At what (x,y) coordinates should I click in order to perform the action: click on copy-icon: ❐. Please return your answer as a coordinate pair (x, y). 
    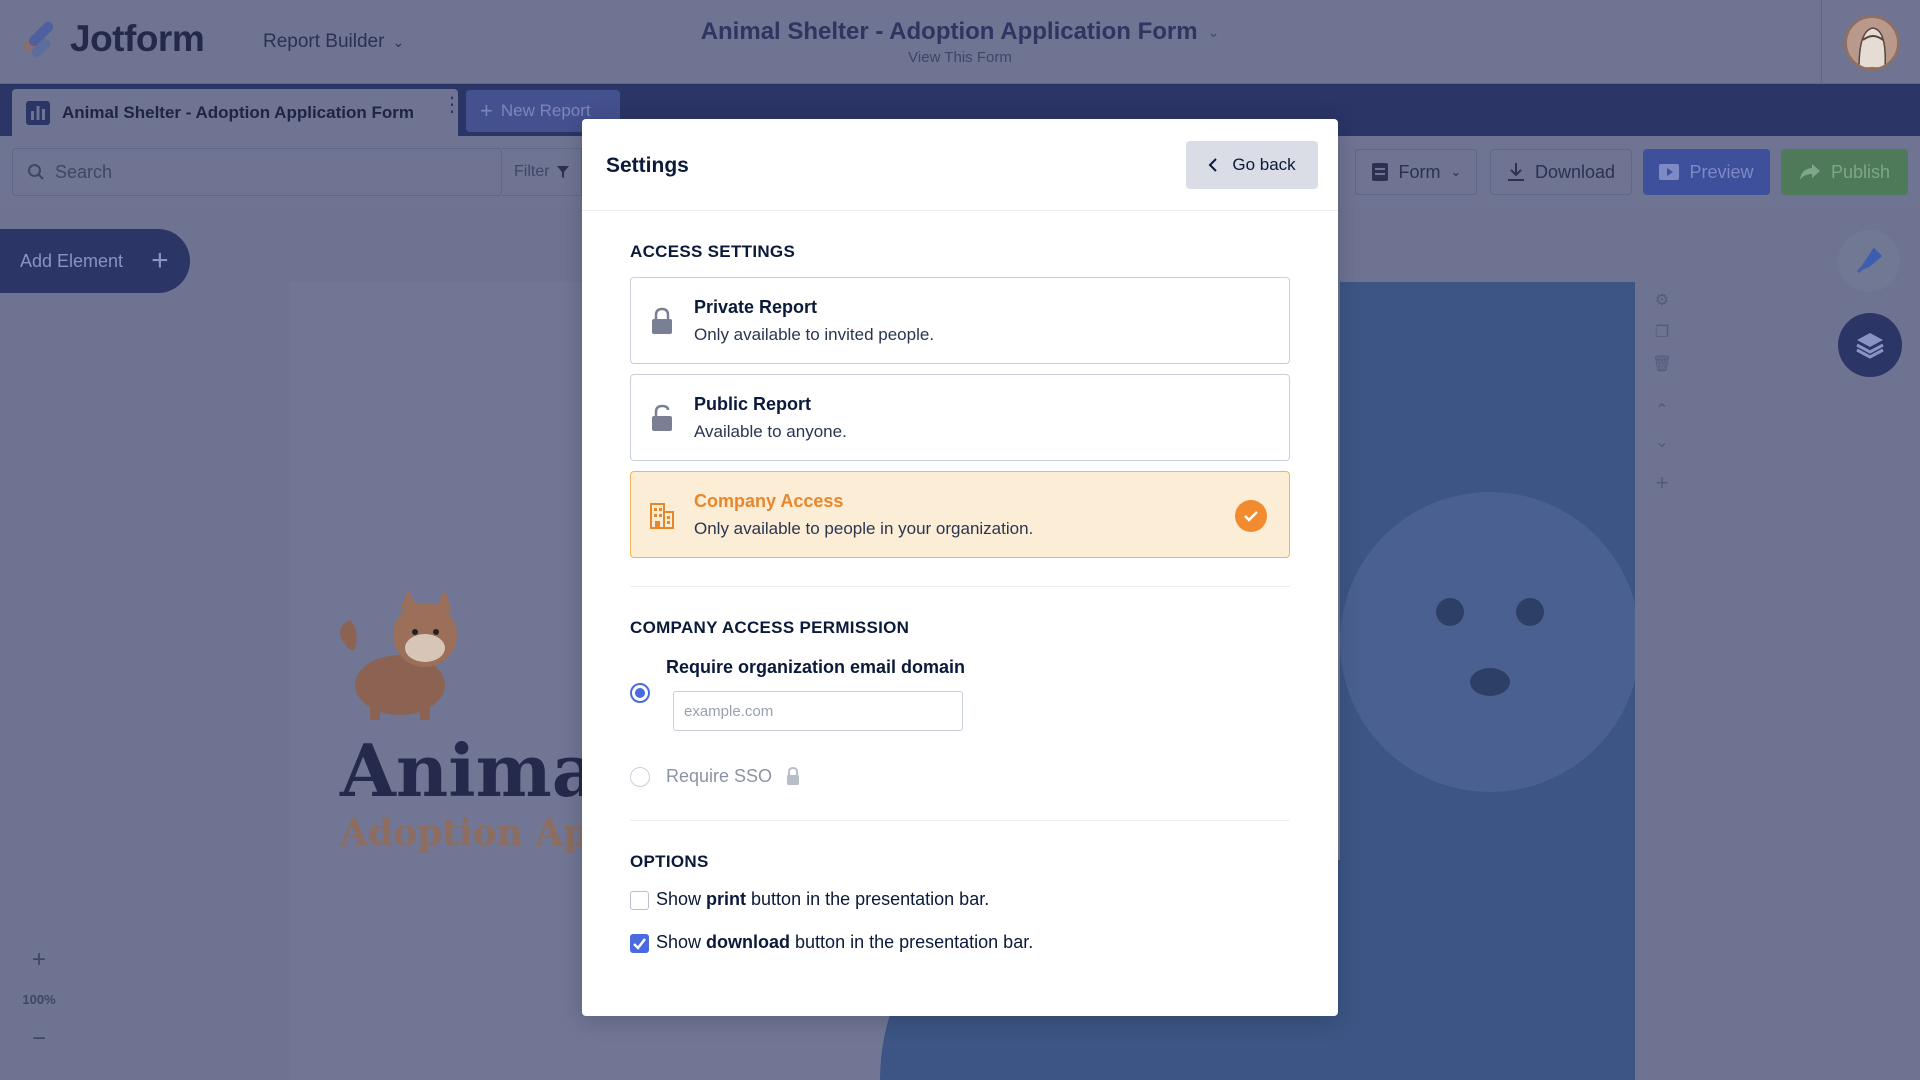
    Looking at the image, I should click on (1662, 332).